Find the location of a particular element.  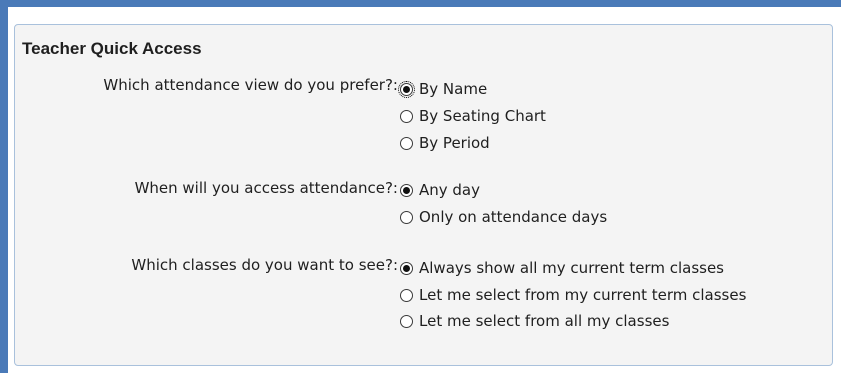

radio-option-label: Any day is located at coordinates (450, 190).